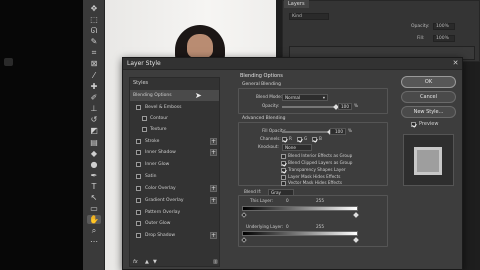  What do you see at coordinates (147, 262) in the screenshot?
I see `move-up-icon: ▲` at bounding box center [147, 262].